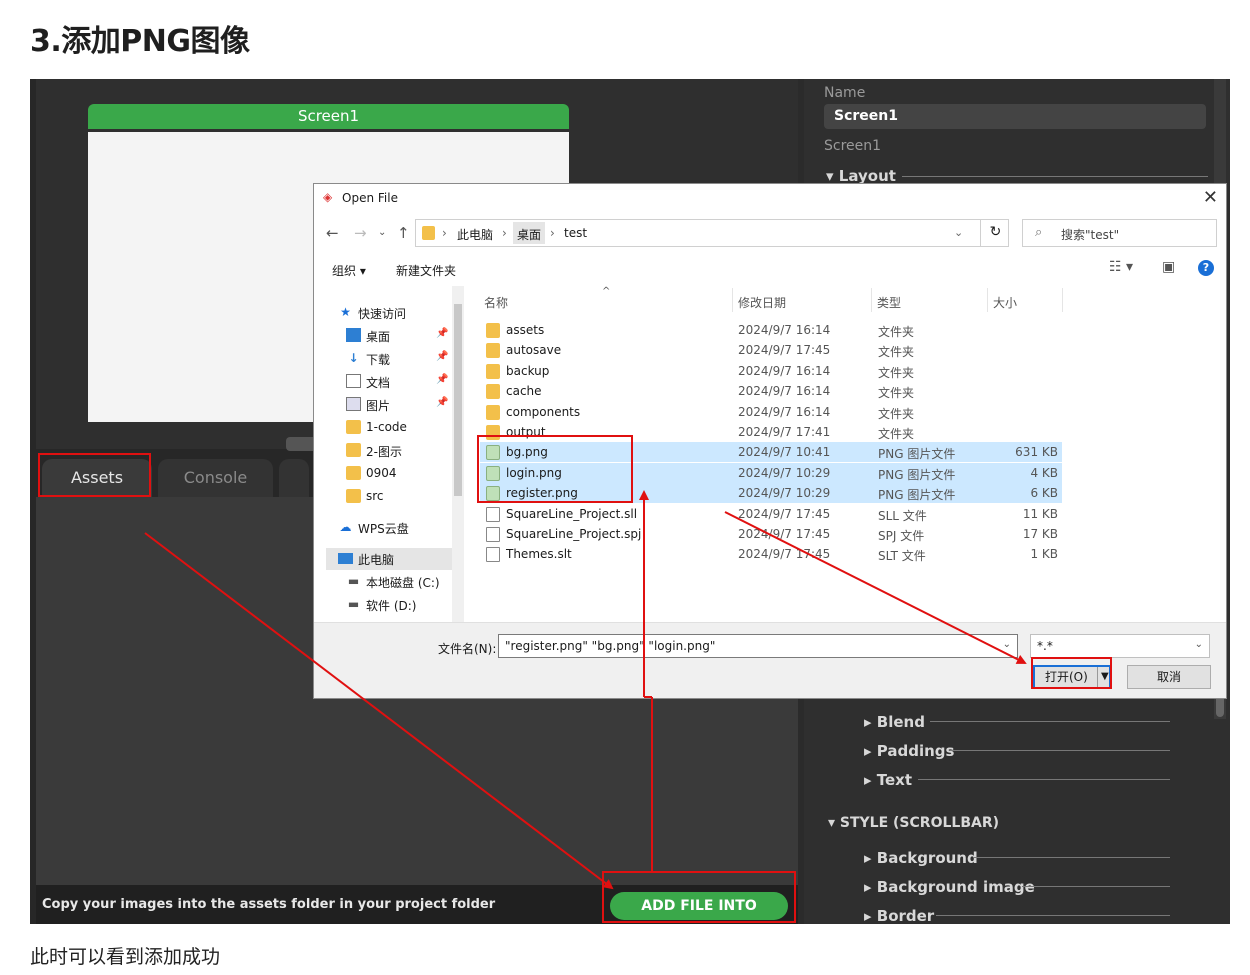 This screenshot has width=1250, height=975. What do you see at coordinates (902, 556) in the screenshot?
I see `file-type: SLT 文件` at bounding box center [902, 556].